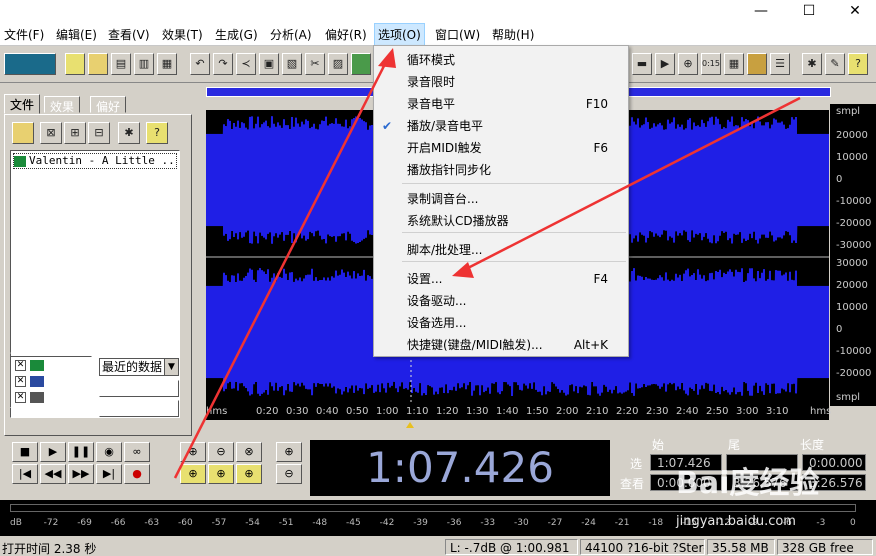  What do you see at coordinates (53, 452) in the screenshot?
I see `play-button: ▶` at bounding box center [53, 452].